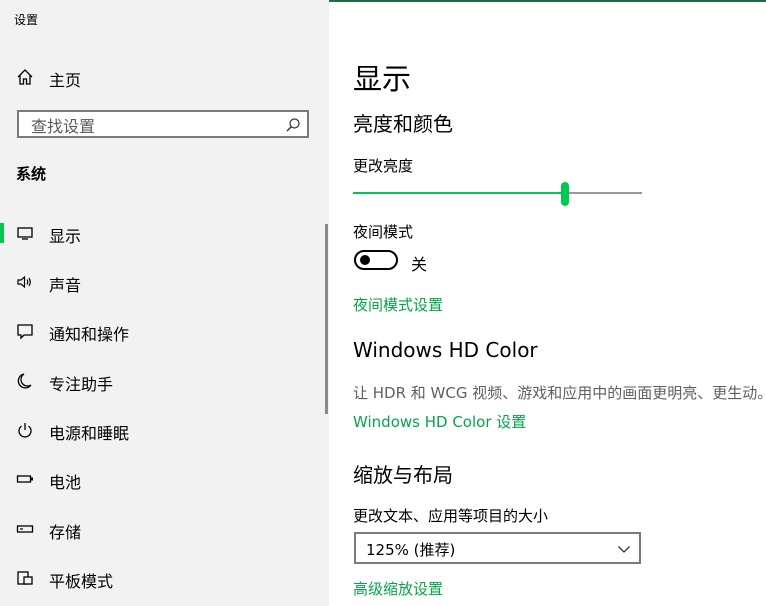  Describe the element at coordinates (31, 174) in the screenshot. I see `sidebar-section-title: 系统` at that location.